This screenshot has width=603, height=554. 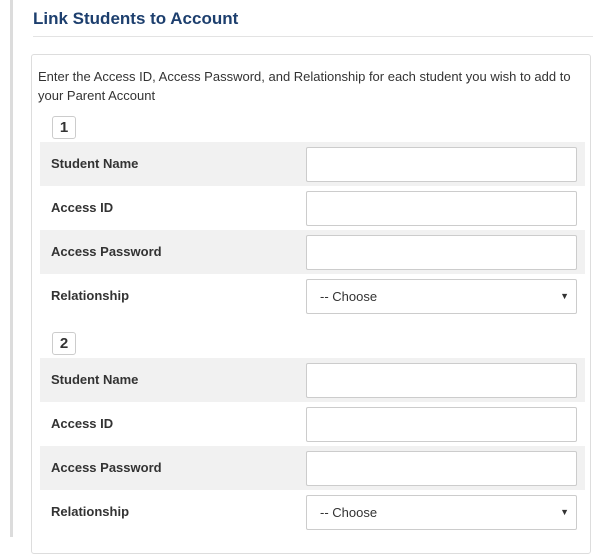 What do you see at coordinates (11, 268) in the screenshot?
I see `left-divider` at bounding box center [11, 268].